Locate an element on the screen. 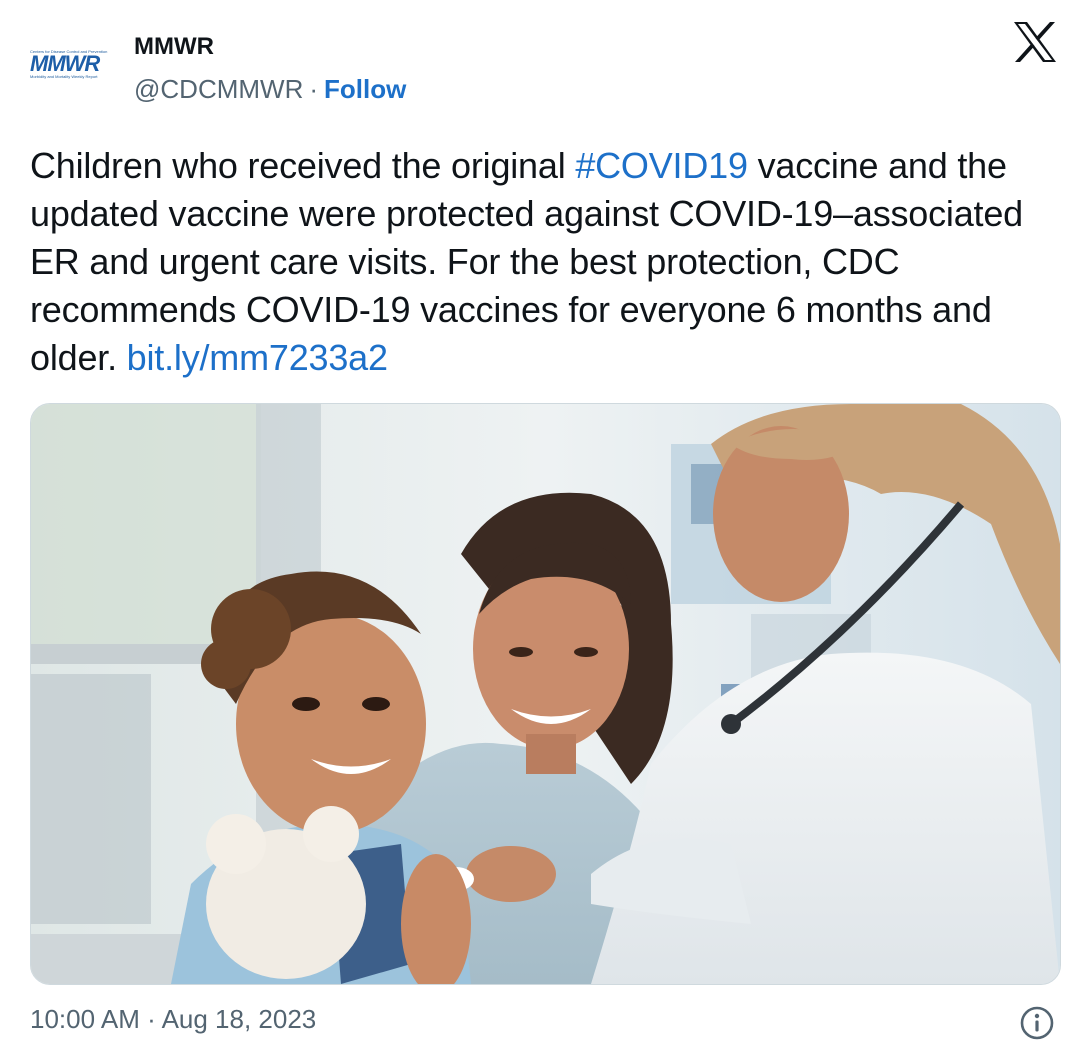 The image size is (1086, 1056). mmwr-logo: MMWR is located at coordinates (65, 63).